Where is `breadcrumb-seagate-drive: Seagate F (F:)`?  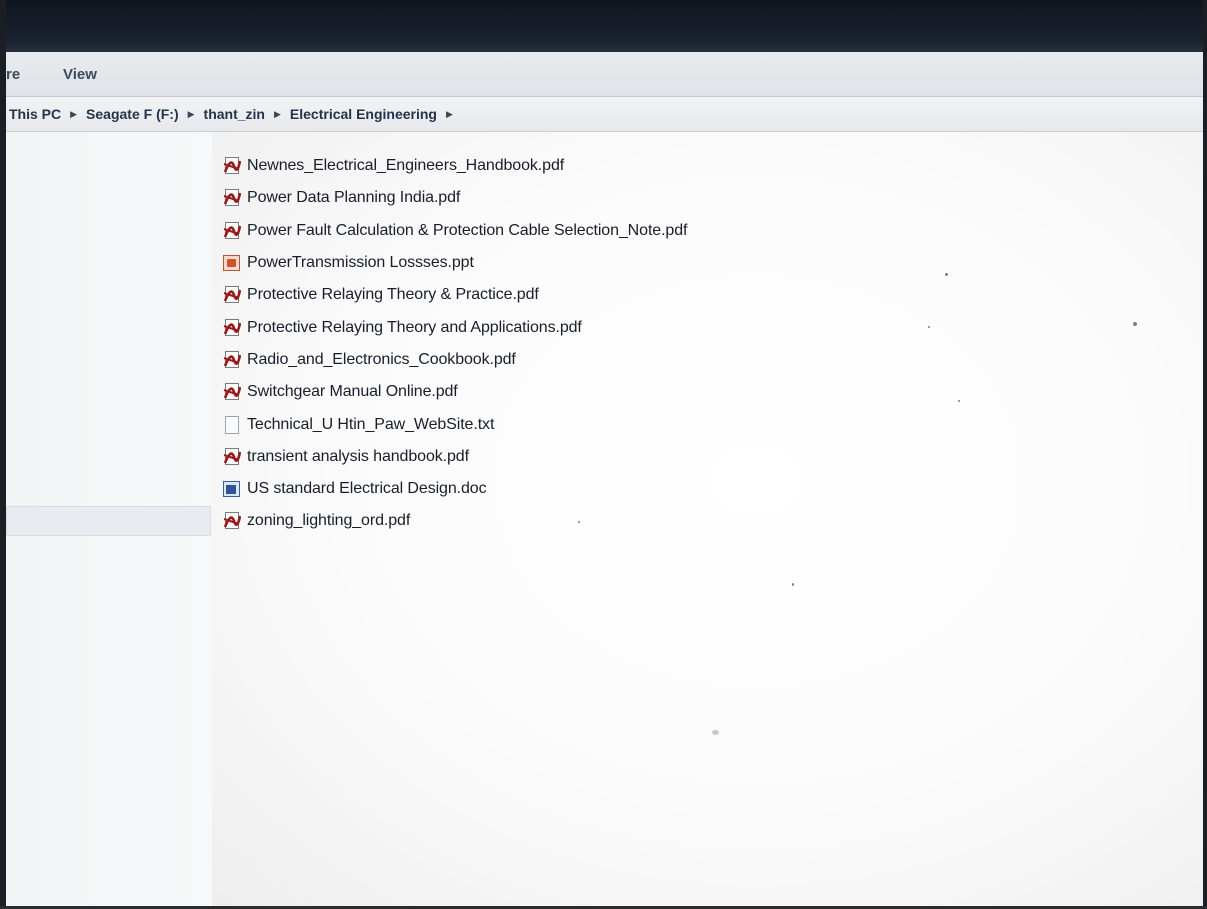 breadcrumb-seagate-drive: Seagate F (F:) is located at coordinates (132, 114).